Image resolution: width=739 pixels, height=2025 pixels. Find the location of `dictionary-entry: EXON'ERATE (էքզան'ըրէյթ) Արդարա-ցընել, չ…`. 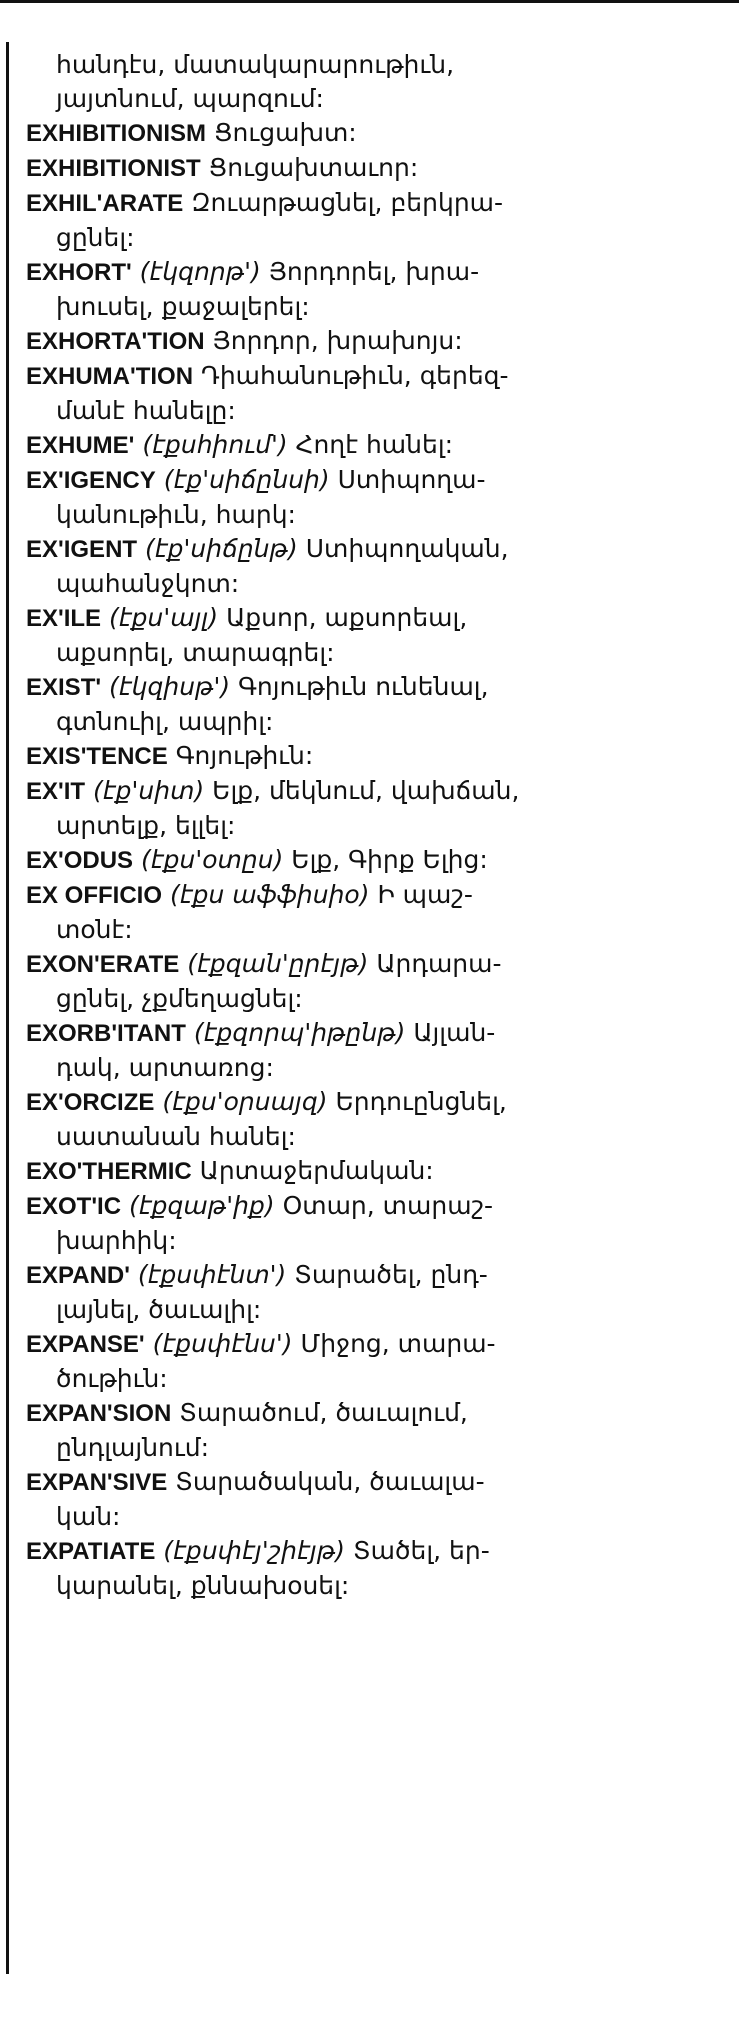

dictionary-entry: EXON'ERATE (էքզան'ըրէյթ) Արդարա-ցընել, չ… is located at coordinates (371, 981).